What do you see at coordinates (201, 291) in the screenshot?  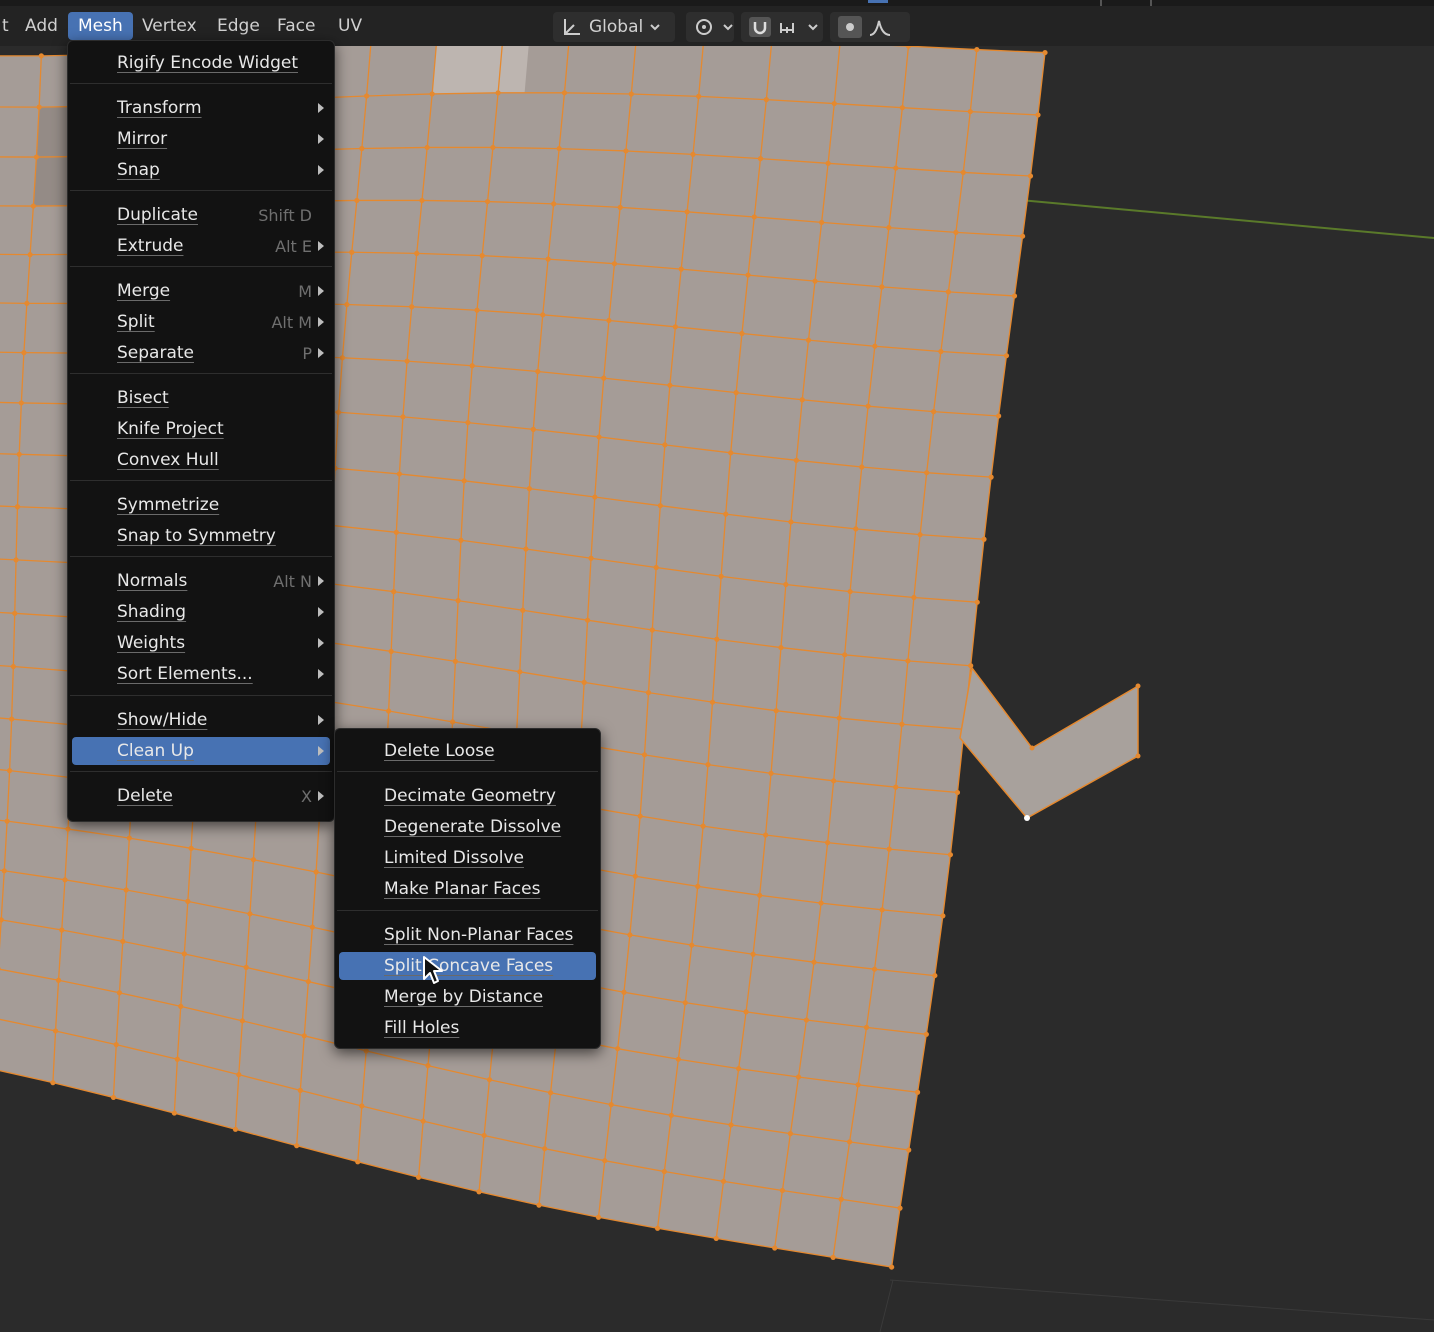 I see `mesh-menu-item-merge: Merge M` at bounding box center [201, 291].